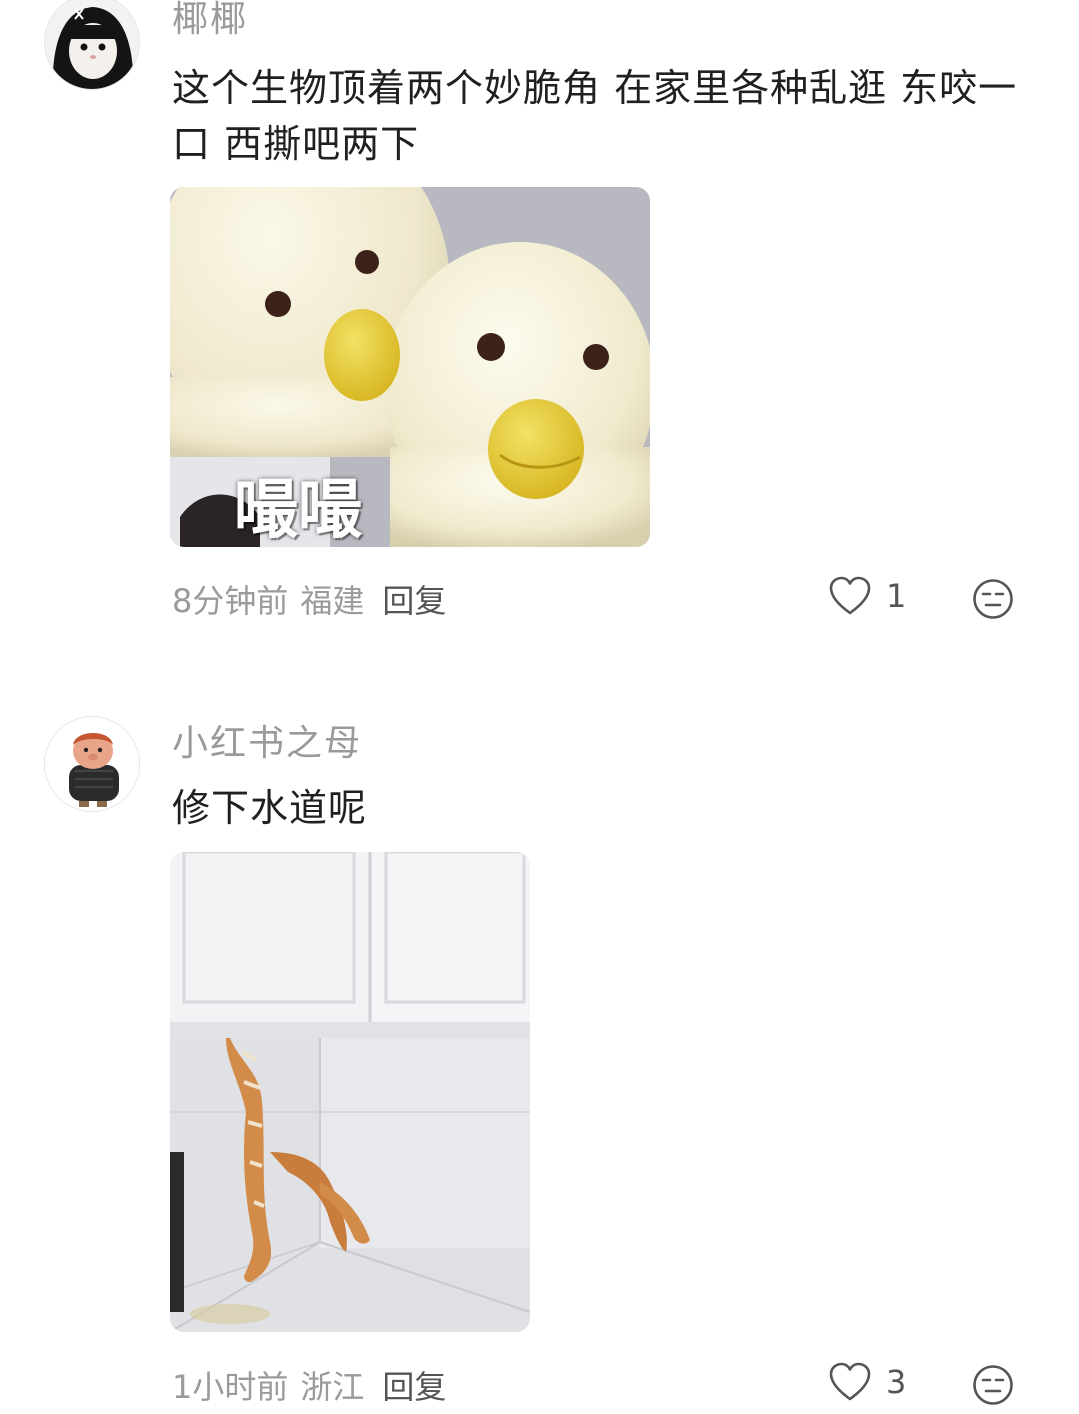 This screenshot has width=1079, height=1414. Describe the element at coordinates (896, 596) in the screenshot. I see `like-count: 1` at that location.